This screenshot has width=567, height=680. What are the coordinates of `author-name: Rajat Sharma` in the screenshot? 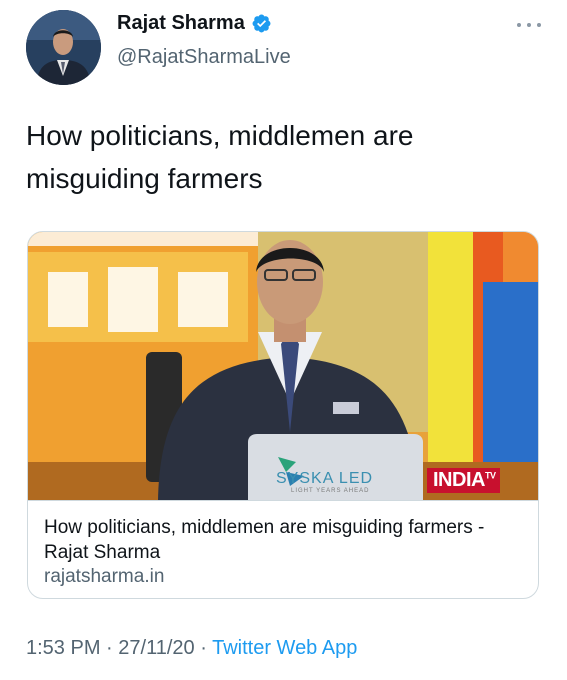 It's located at (181, 23).